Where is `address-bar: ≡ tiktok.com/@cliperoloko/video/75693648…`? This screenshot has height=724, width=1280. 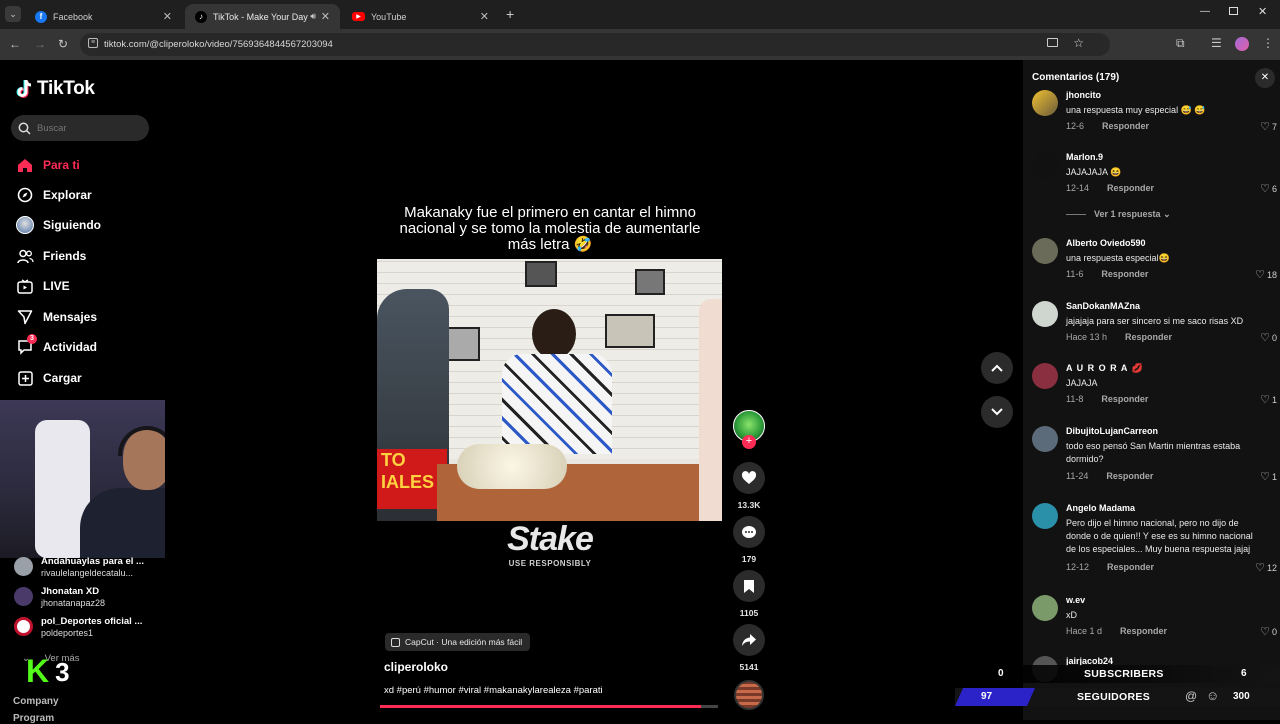 address-bar: ≡ tiktok.com/@cliperoloko/video/75693648… is located at coordinates (595, 44).